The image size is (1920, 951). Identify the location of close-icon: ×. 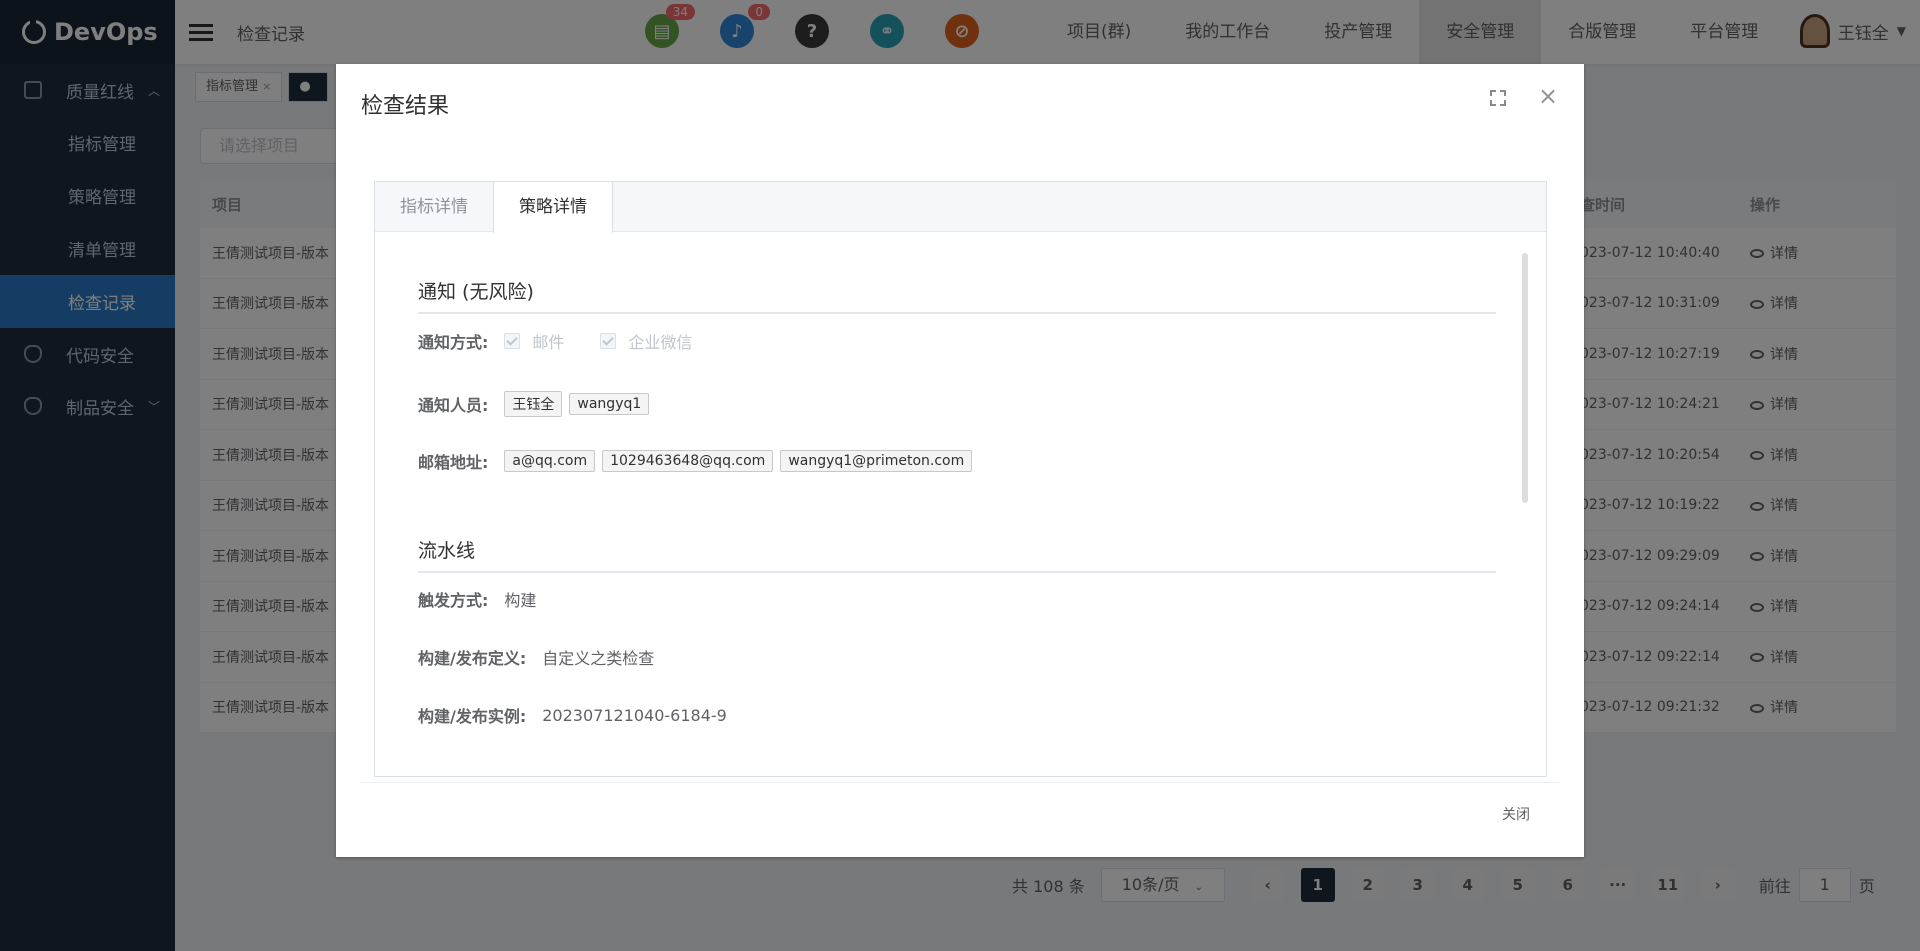
(1548, 96).